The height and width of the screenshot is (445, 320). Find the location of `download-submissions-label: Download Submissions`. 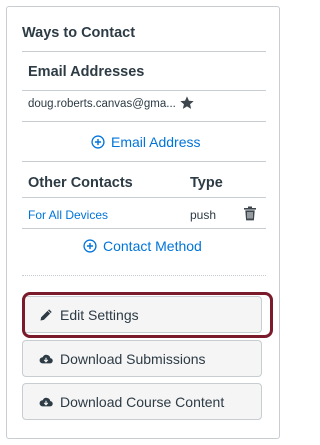

download-submissions-label: Download Submissions is located at coordinates (133, 358).